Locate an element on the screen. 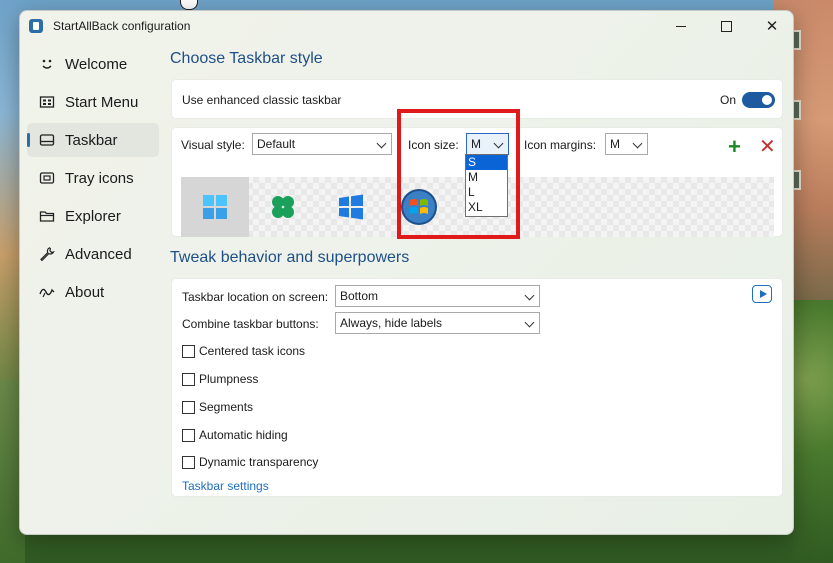 The image size is (833, 563). title-bar: StartAllBack configuration ✕ is located at coordinates (406, 26).